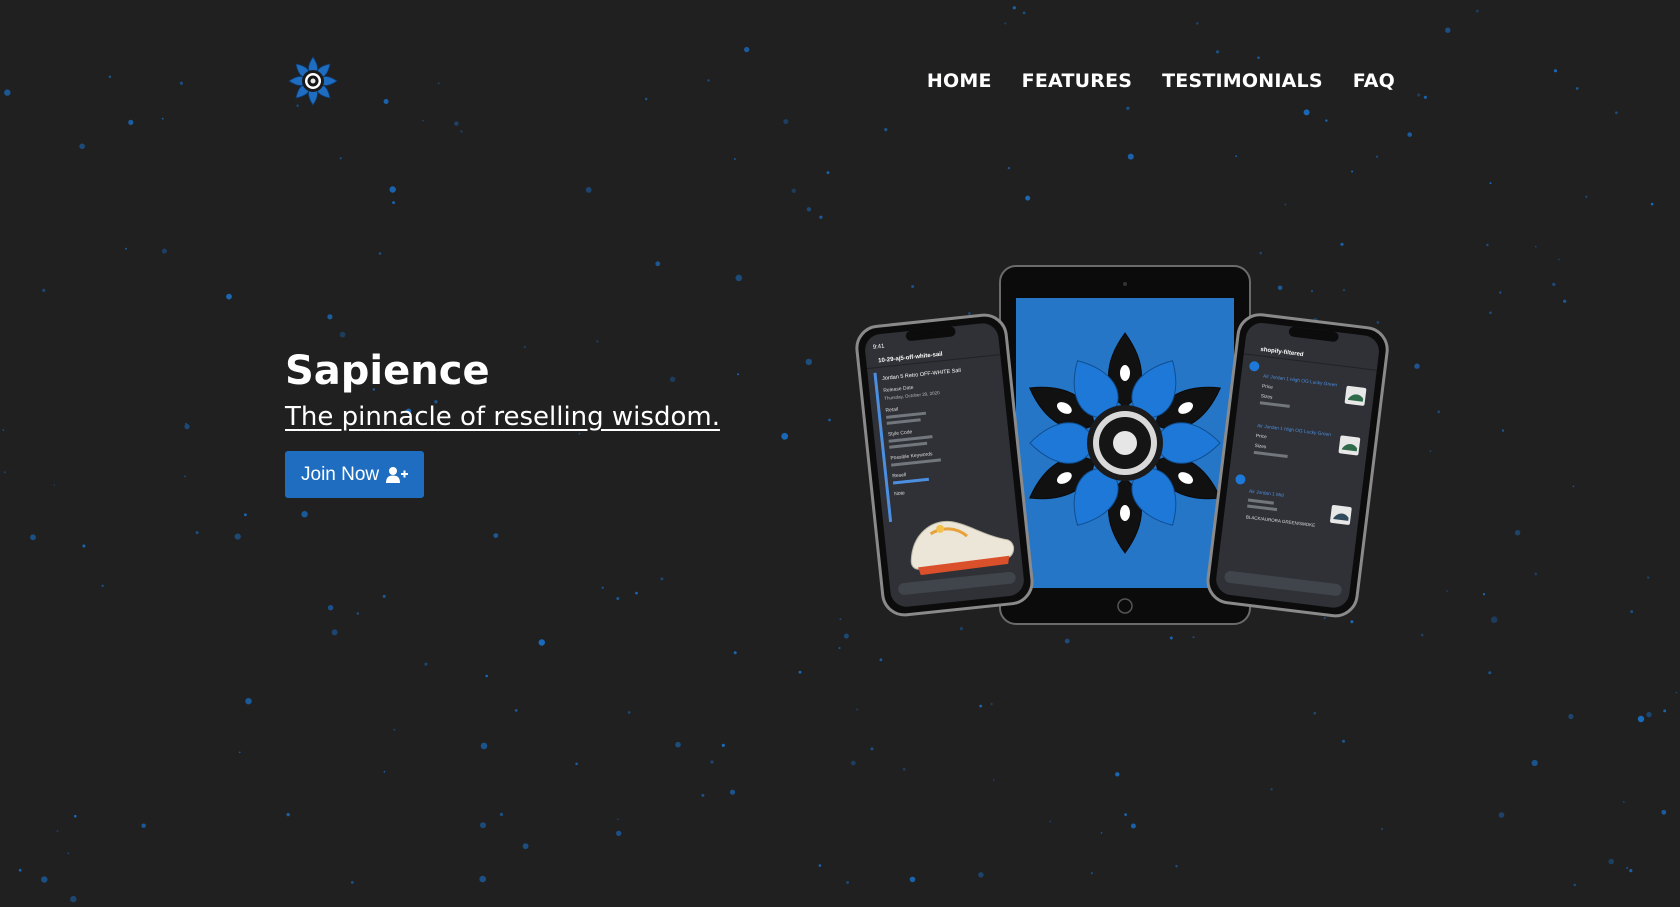  I want to click on nav-testimonials-link: TESTIMONIALS, so click(1242, 81).